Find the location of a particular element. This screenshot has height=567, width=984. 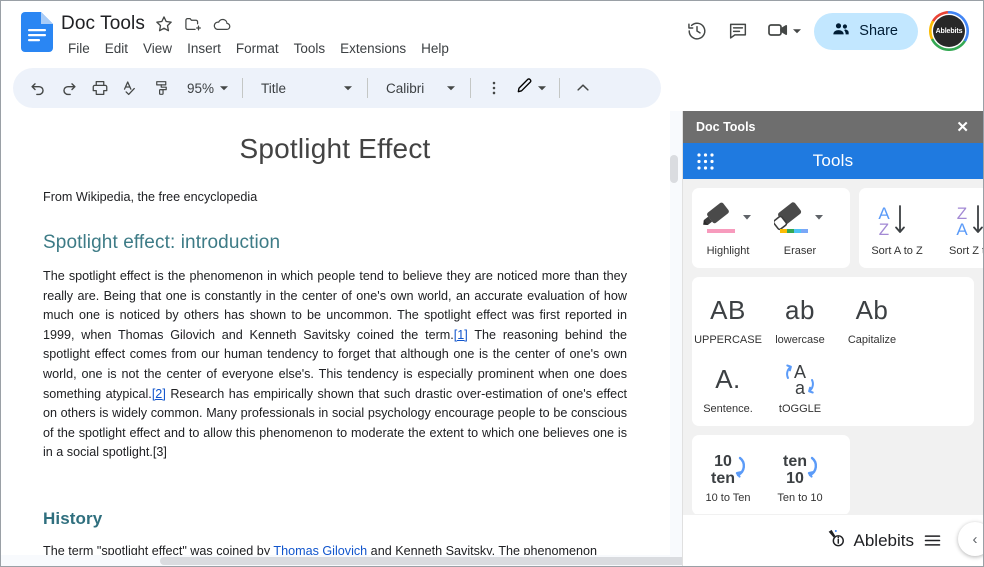

sort-a-to-z-label: Sort A to Z is located at coordinates (897, 251).